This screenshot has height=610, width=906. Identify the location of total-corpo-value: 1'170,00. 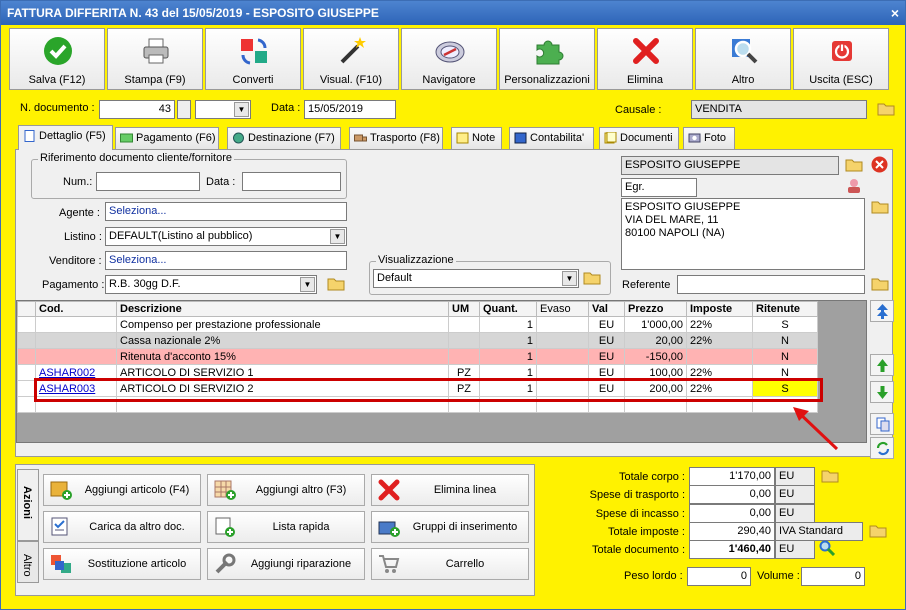
(732, 476).